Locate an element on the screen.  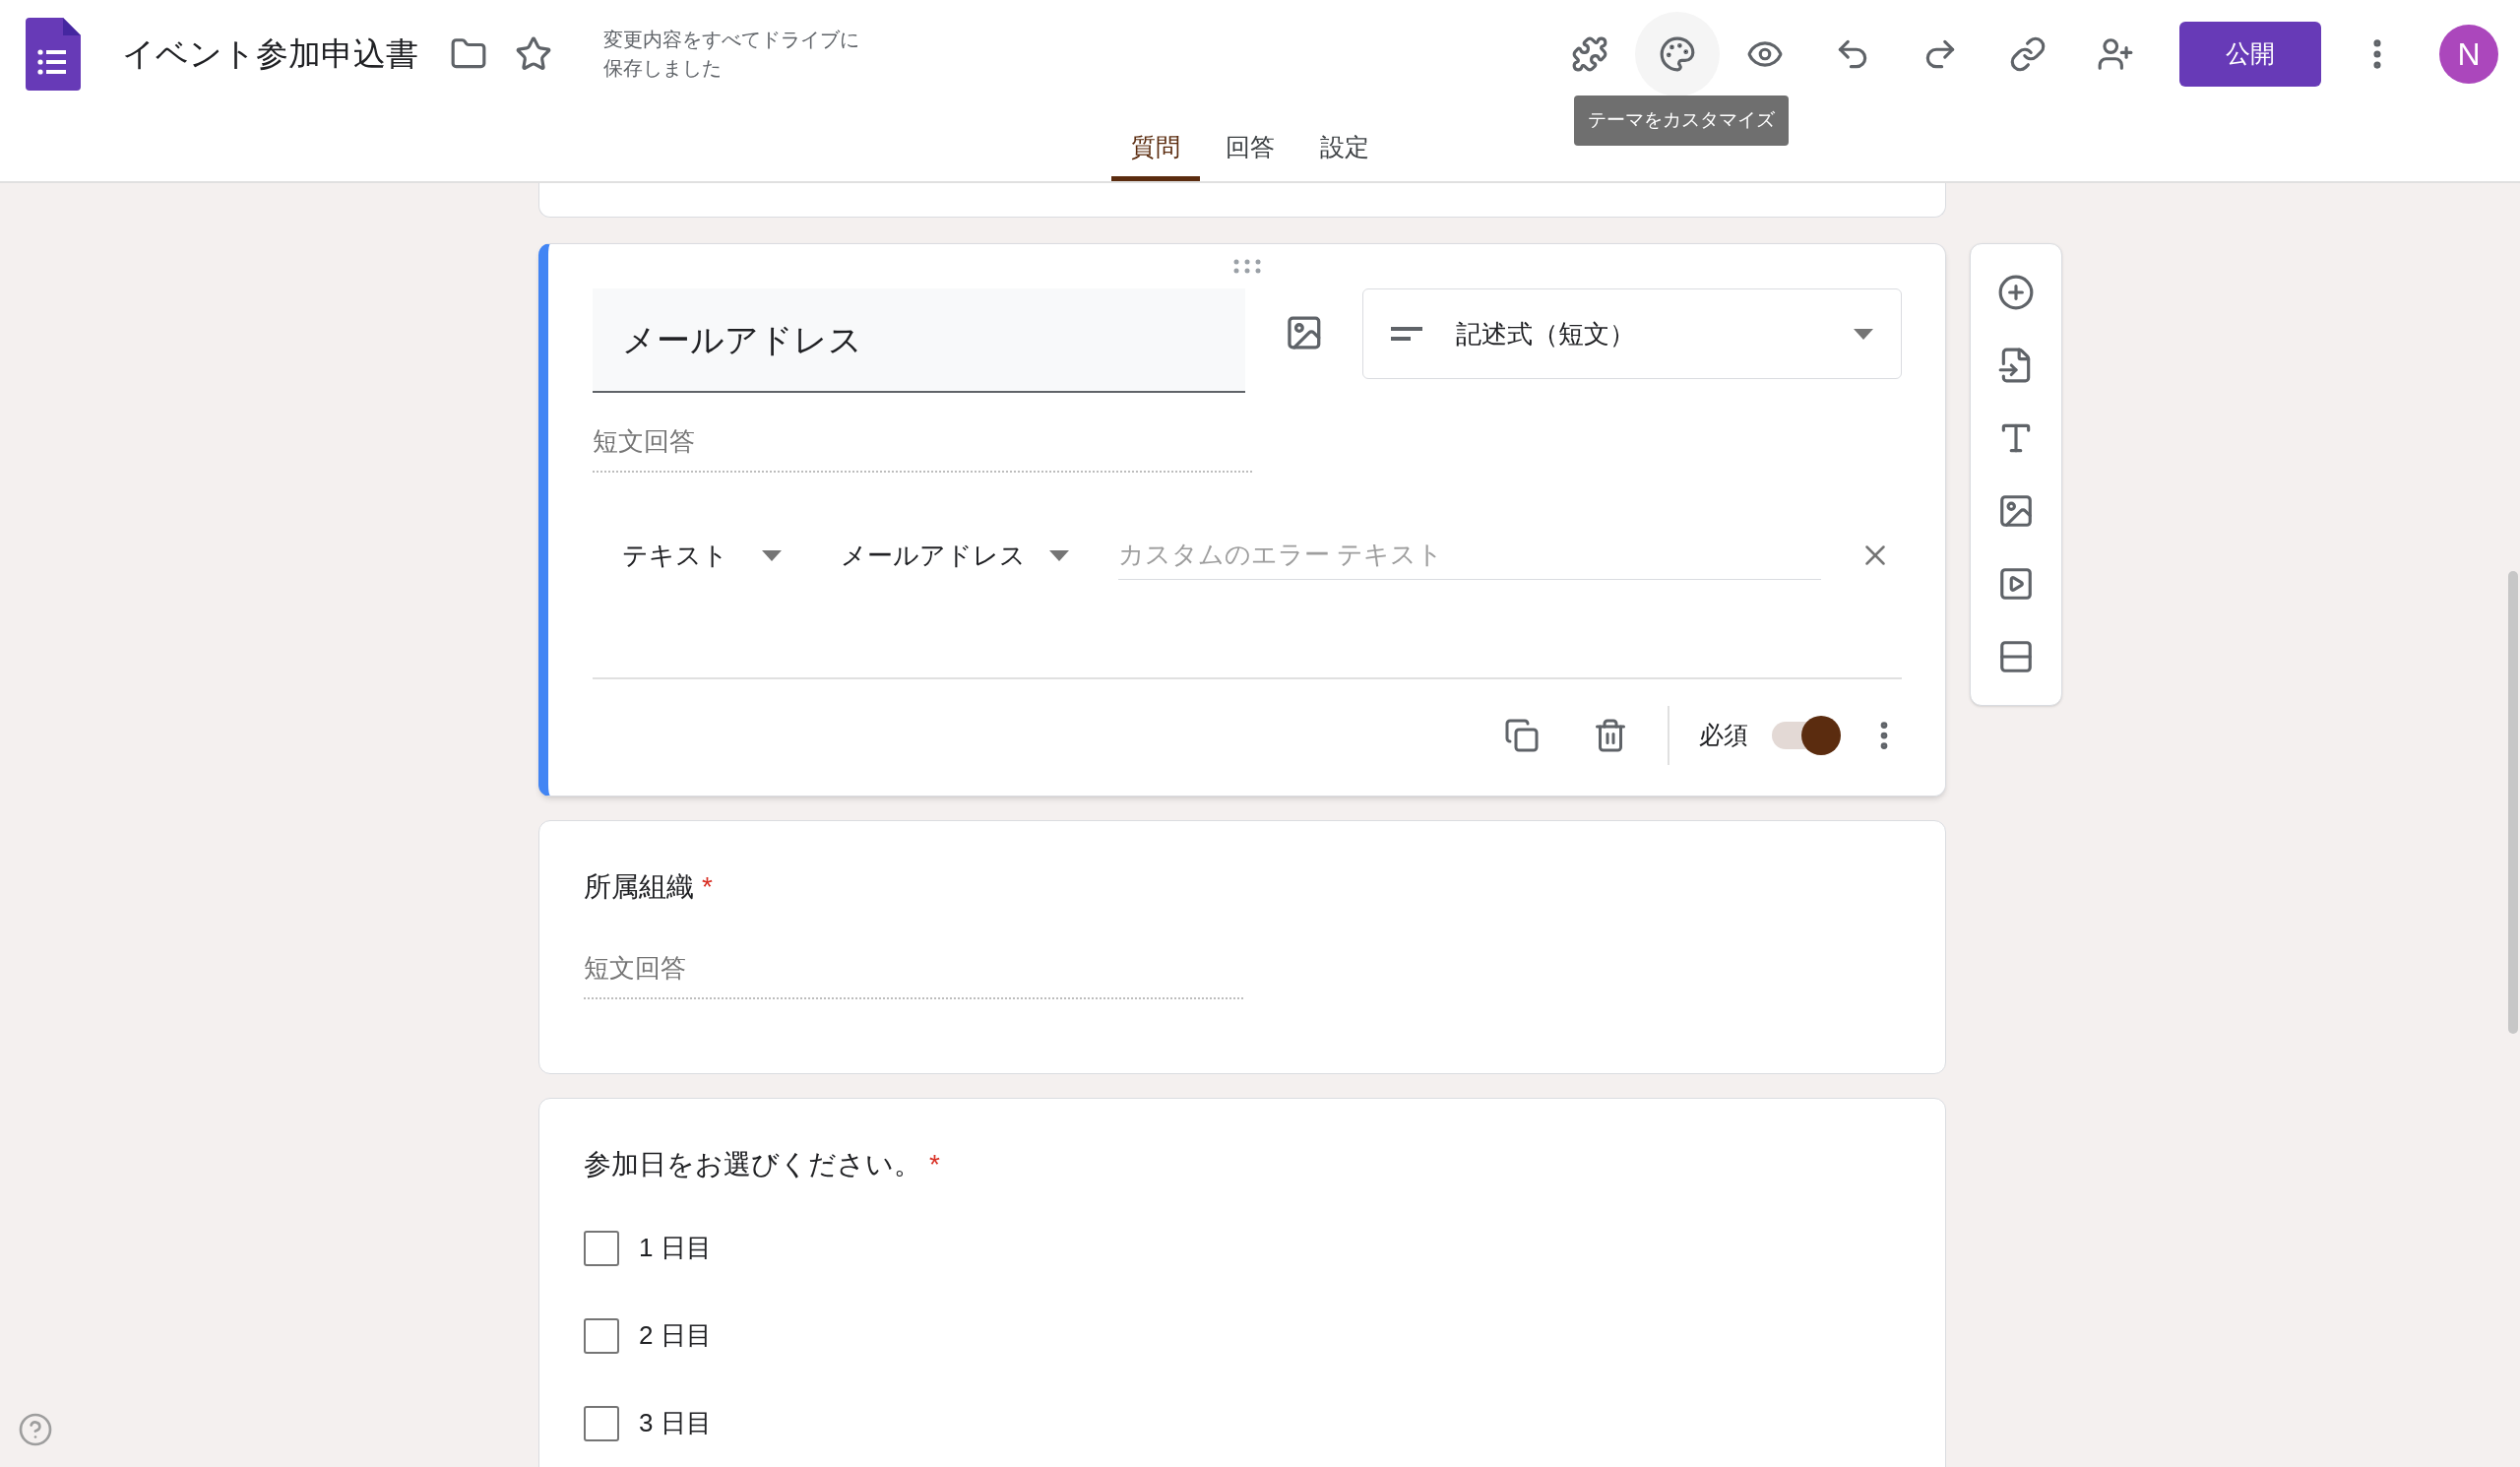
scrollbar-thumb is located at coordinates (2513, 802).